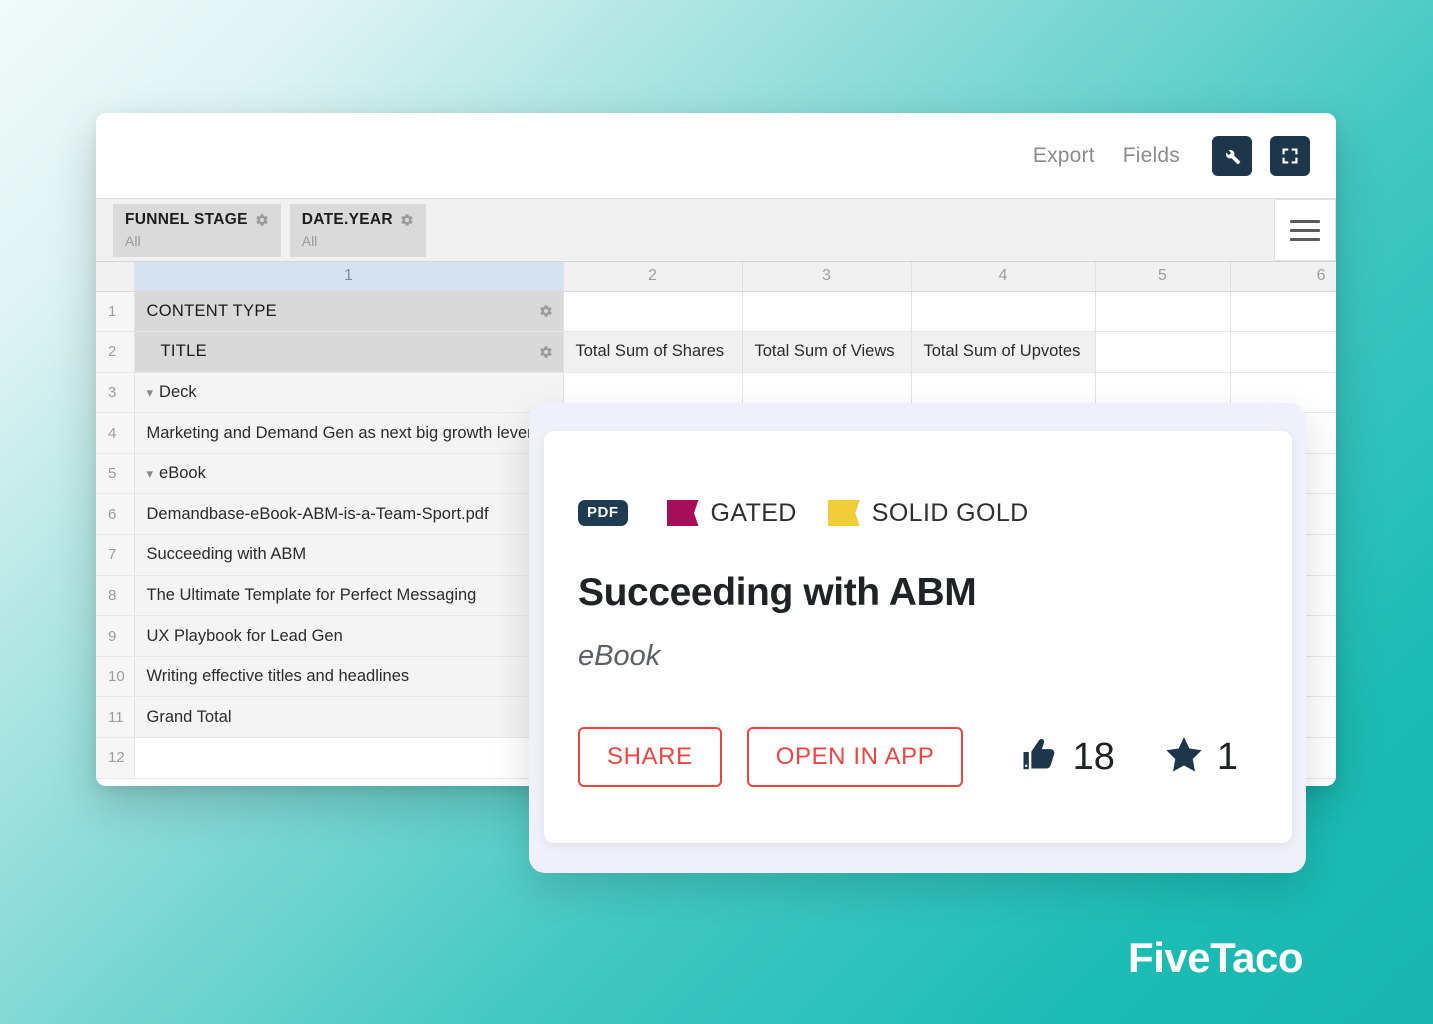  What do you see at coordinates (1041, 757) in the screenshot?
I see `thumbs-up-icon` at bounding box center [1041, 757].